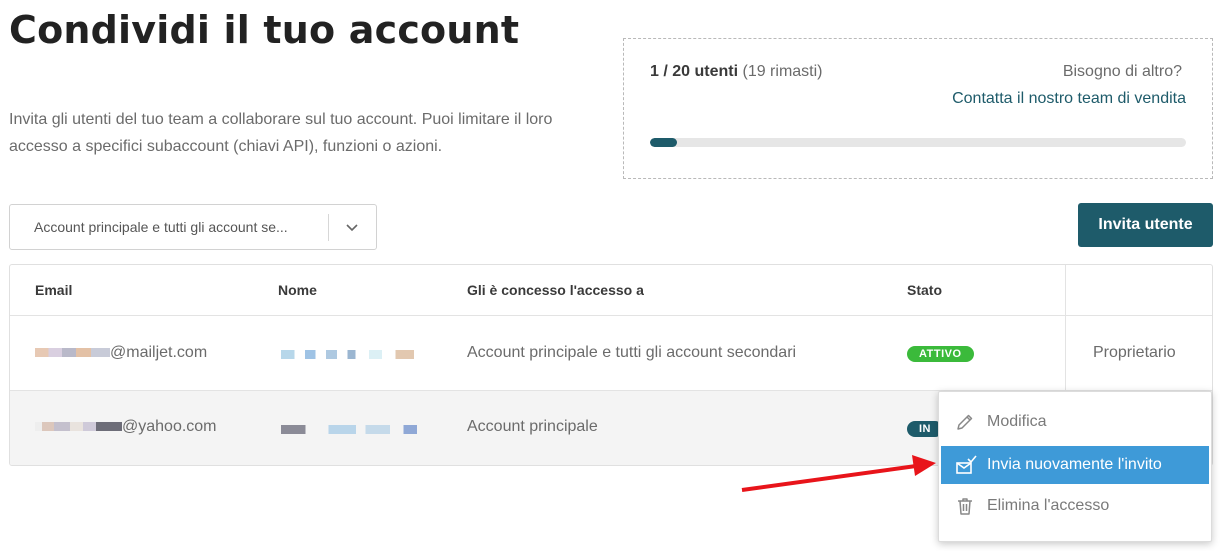 The width and height of the screenshot is (1222, 551). What do you see at coordinates (694, 71) in the screenshot?
I see `user-count-value: 1 / 20 utenti` at bounding box center [694, 71].